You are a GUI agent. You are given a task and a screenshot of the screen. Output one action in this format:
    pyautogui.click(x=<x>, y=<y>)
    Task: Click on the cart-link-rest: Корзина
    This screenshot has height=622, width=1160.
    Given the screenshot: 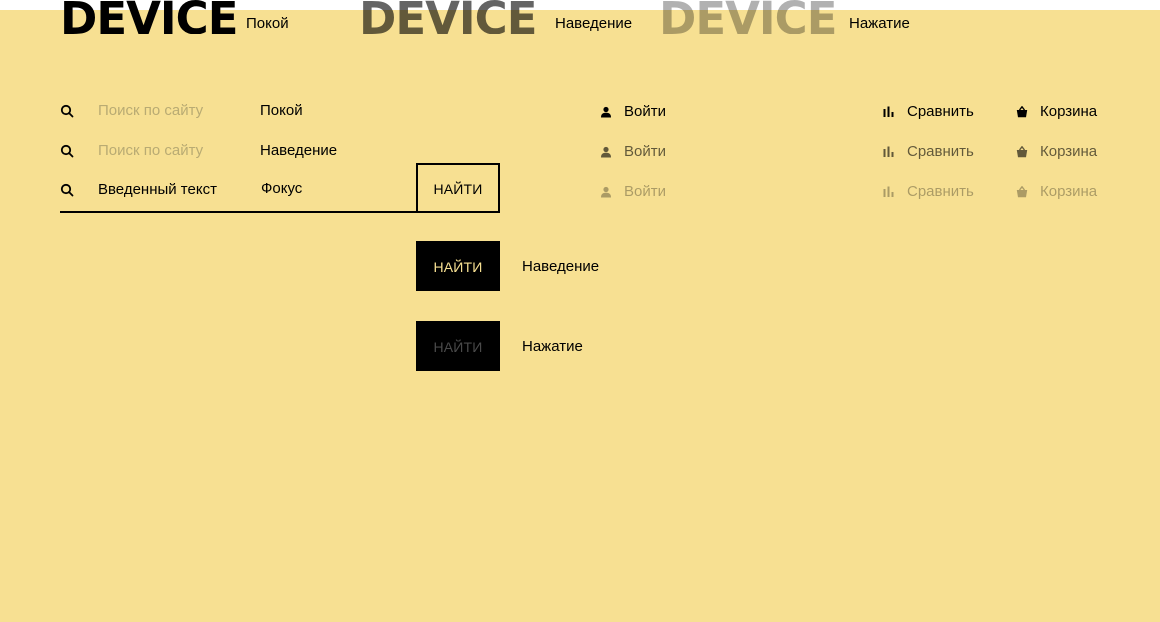 What is the action you would take?
    pyautogui.click(x=1066, y=112)
    